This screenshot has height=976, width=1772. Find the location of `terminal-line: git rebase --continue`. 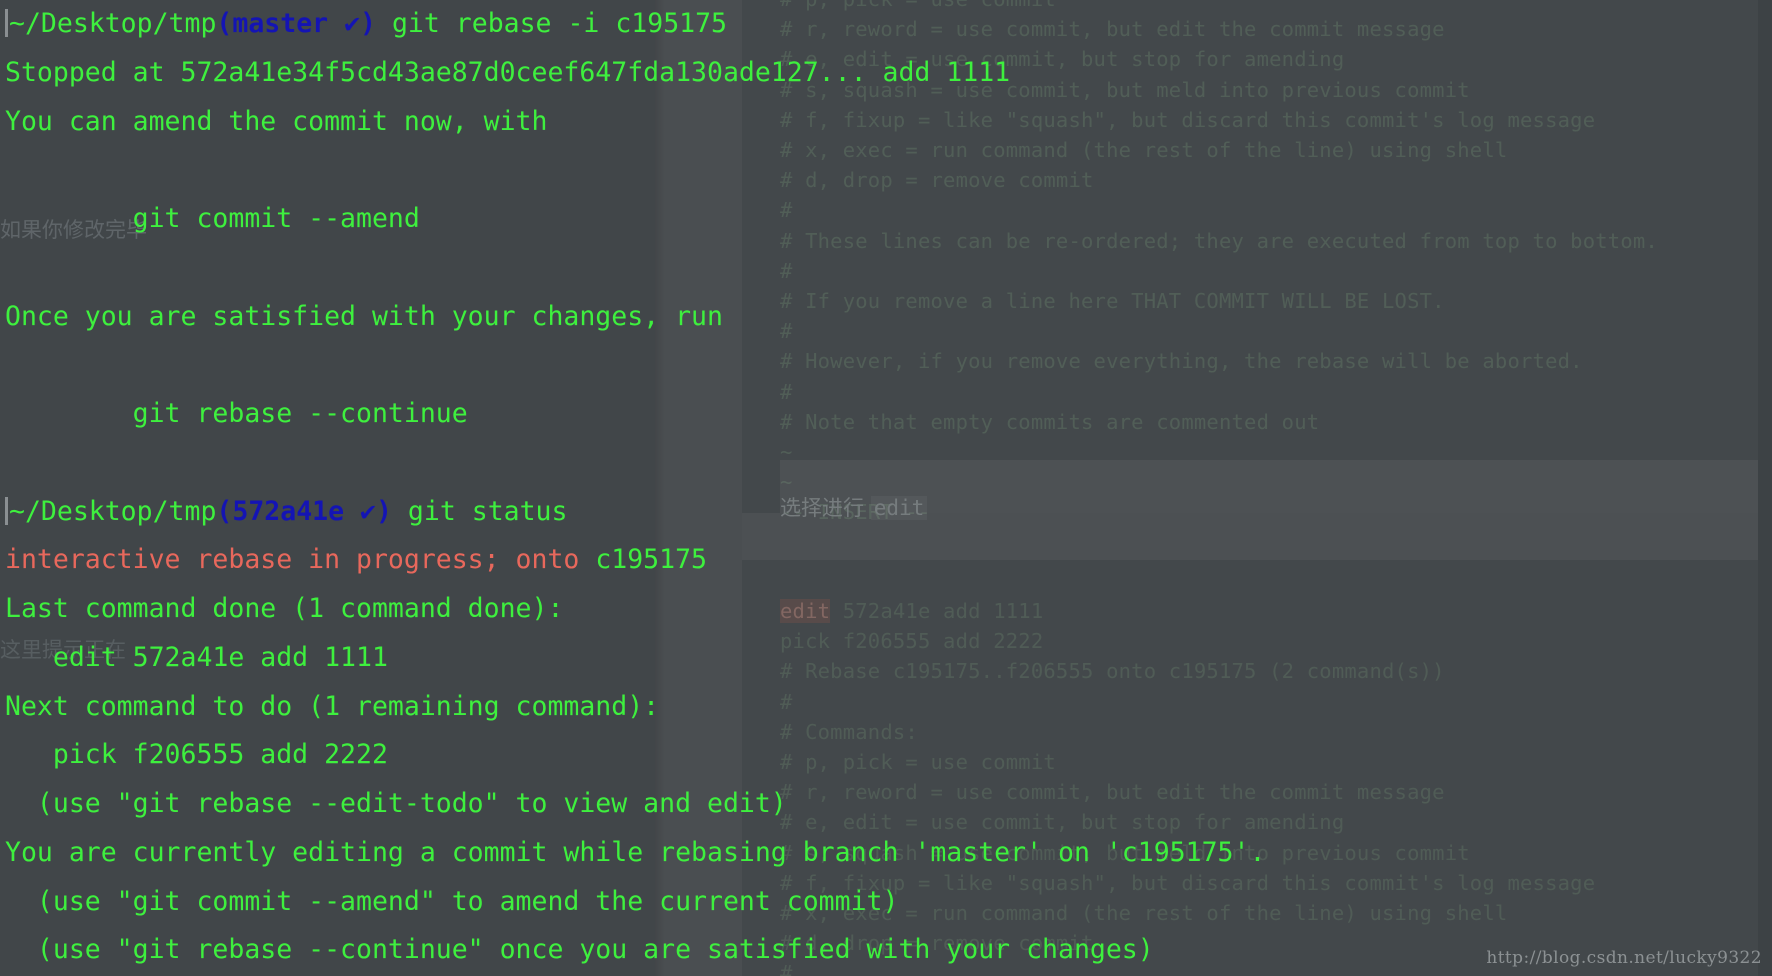

terminal-line: git rebase --continue is located at coordinates (888, 414).